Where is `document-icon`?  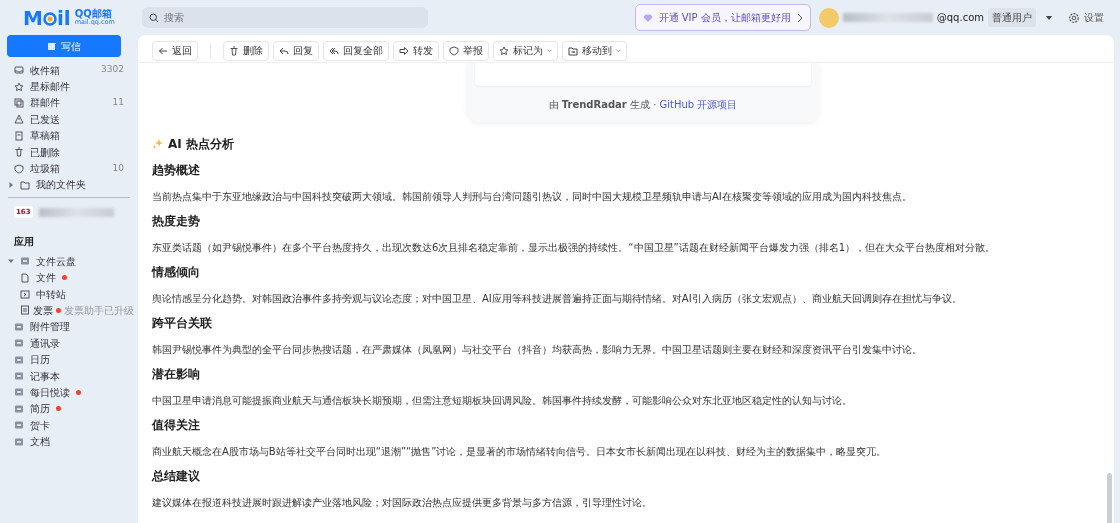 document-icon is located at coordinates (19, 135).